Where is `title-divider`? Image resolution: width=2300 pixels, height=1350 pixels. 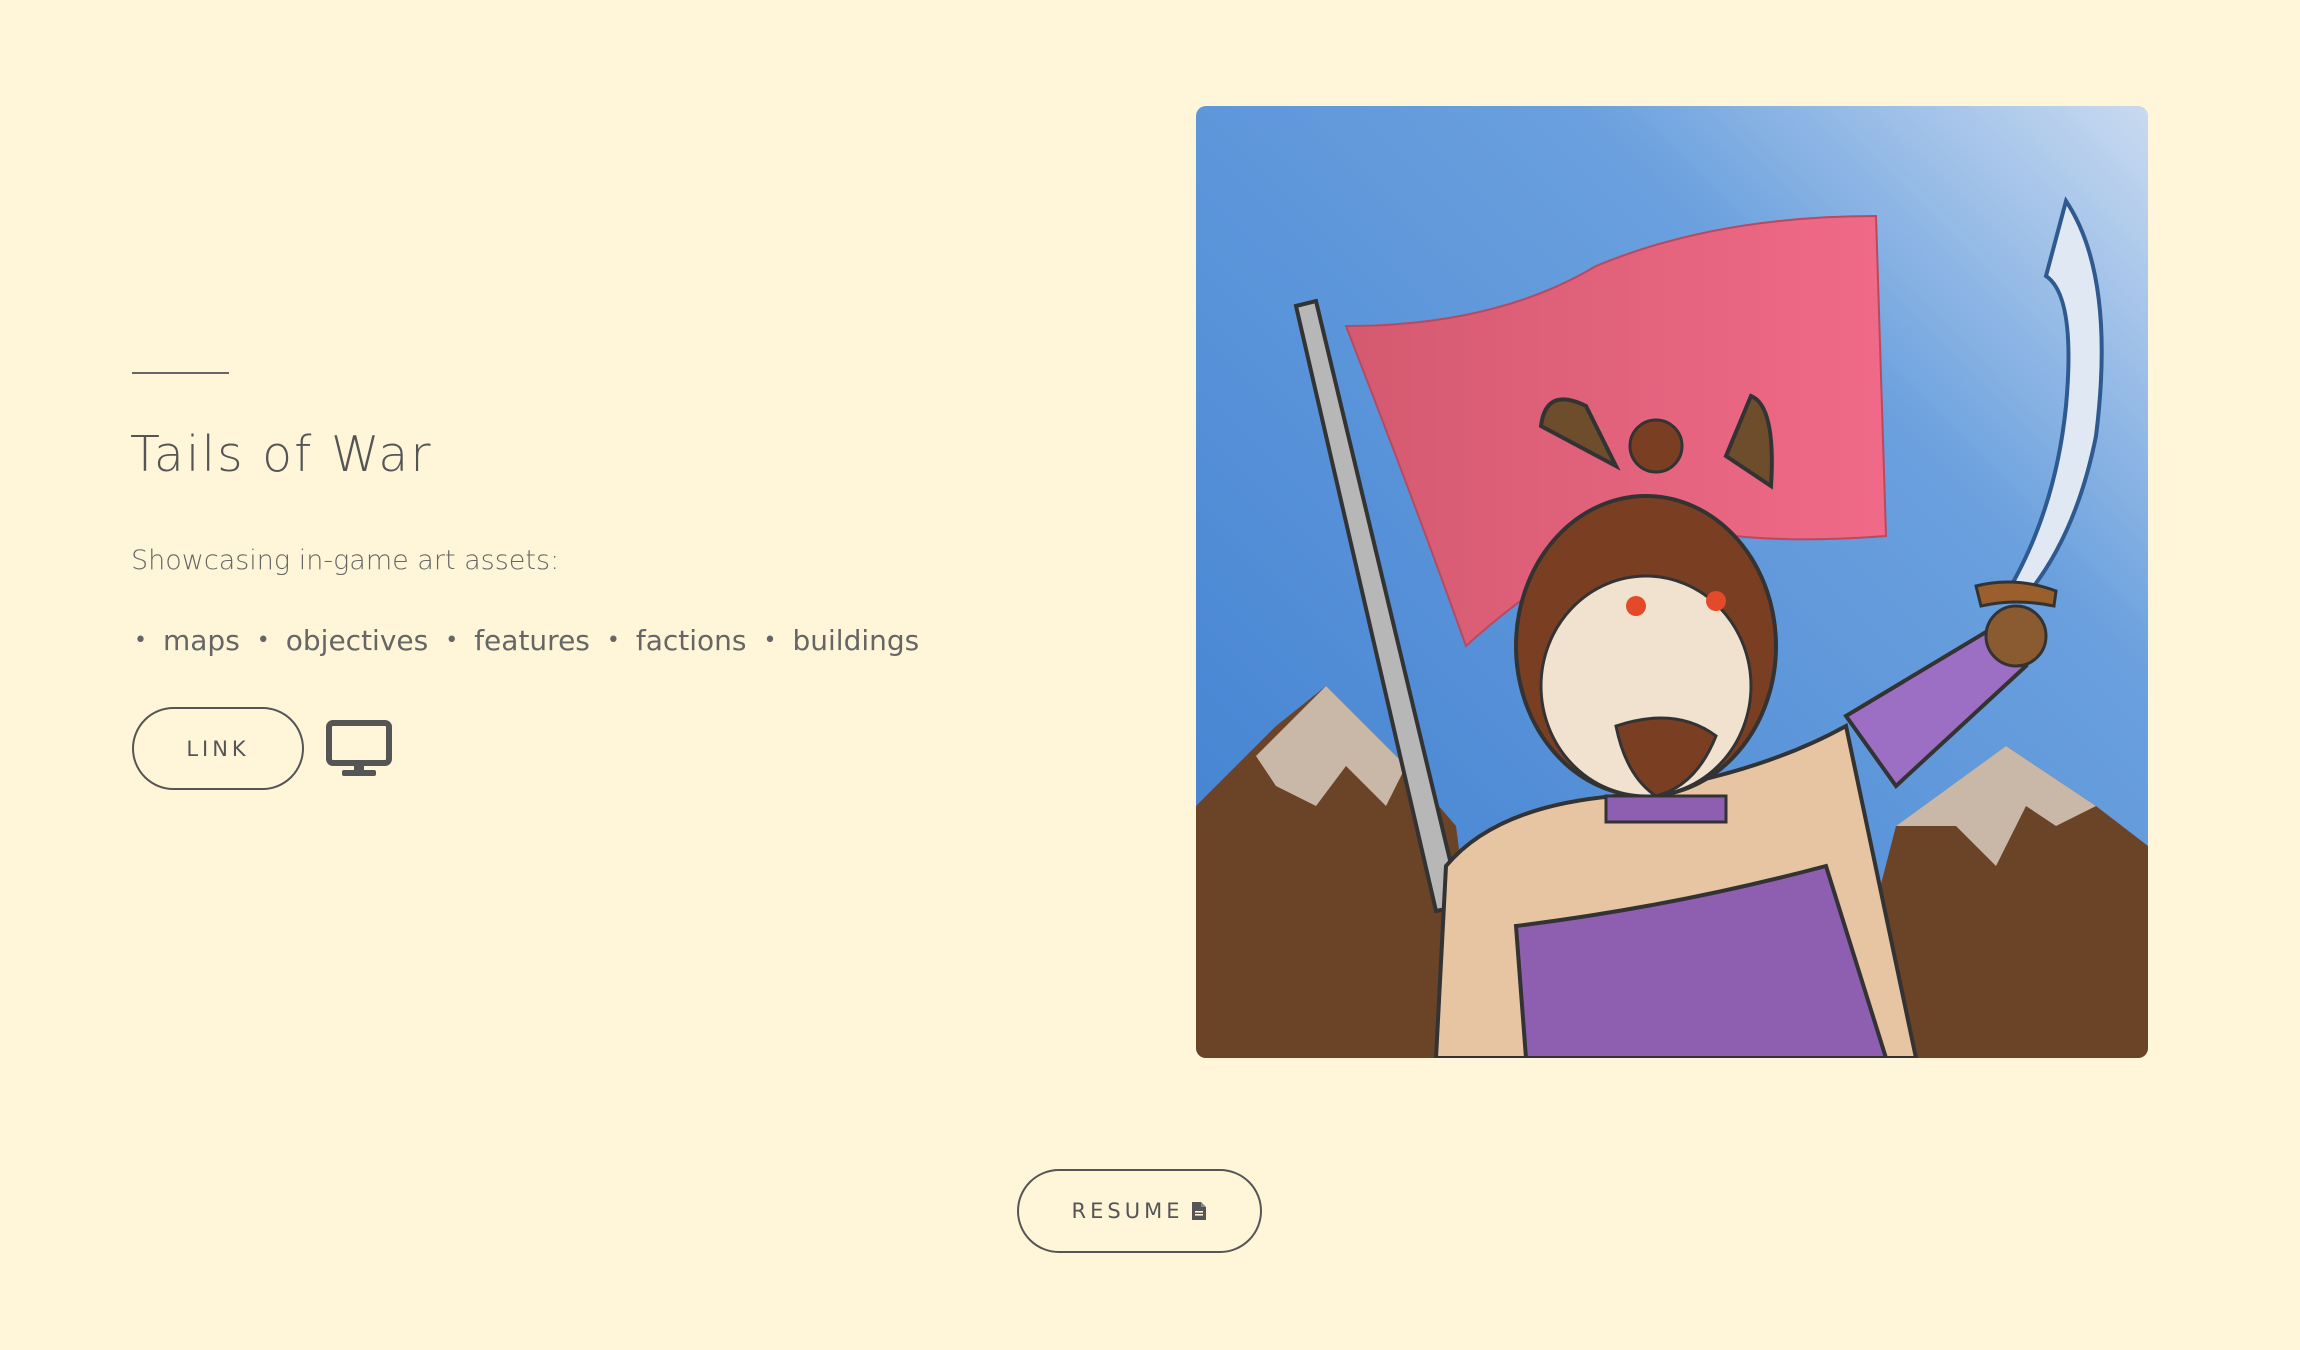
title-divider is located at coordinates (180, 373).